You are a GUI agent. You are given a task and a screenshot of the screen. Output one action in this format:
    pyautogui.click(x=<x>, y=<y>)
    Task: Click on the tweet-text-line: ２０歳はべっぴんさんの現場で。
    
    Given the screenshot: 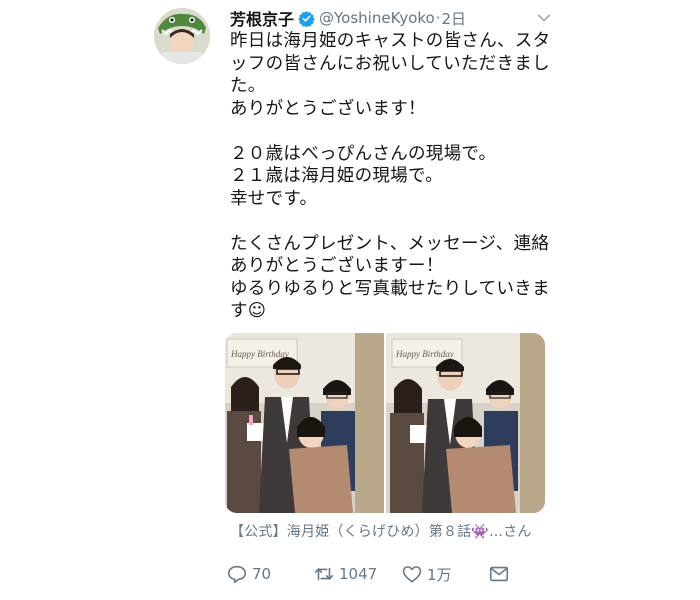 What is the action you would take?
    pyautogui.click(x=363, y=153)
    